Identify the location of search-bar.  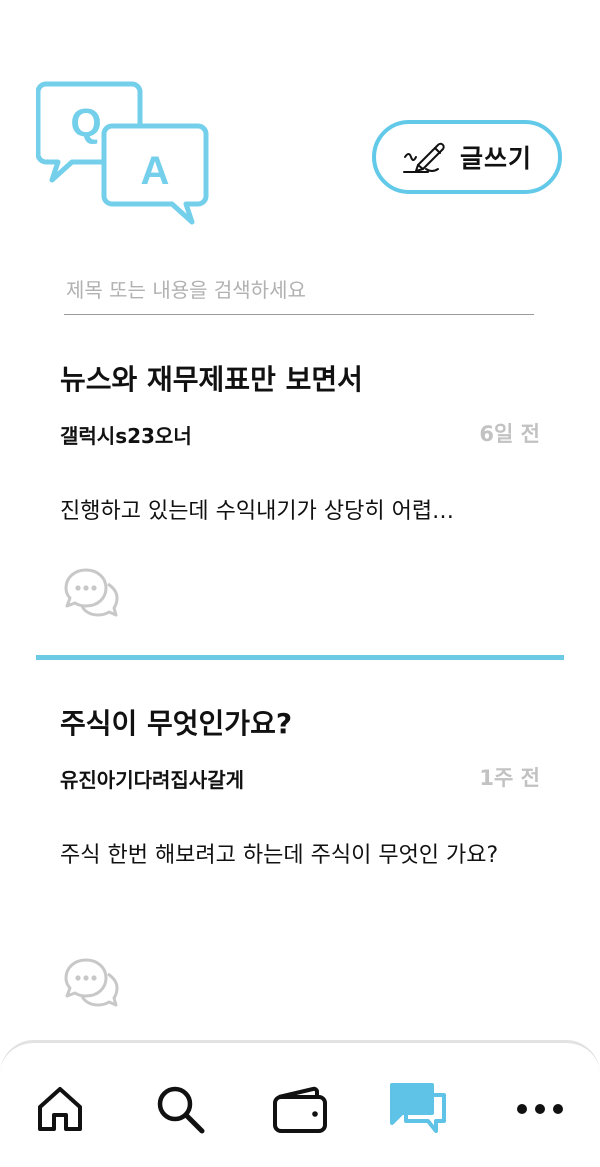
(300, 292).